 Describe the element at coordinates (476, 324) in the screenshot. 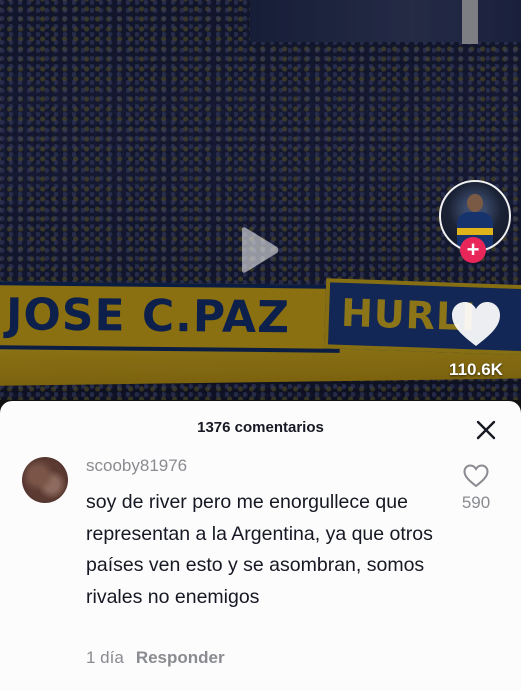

I see `heart-icon` at that location.